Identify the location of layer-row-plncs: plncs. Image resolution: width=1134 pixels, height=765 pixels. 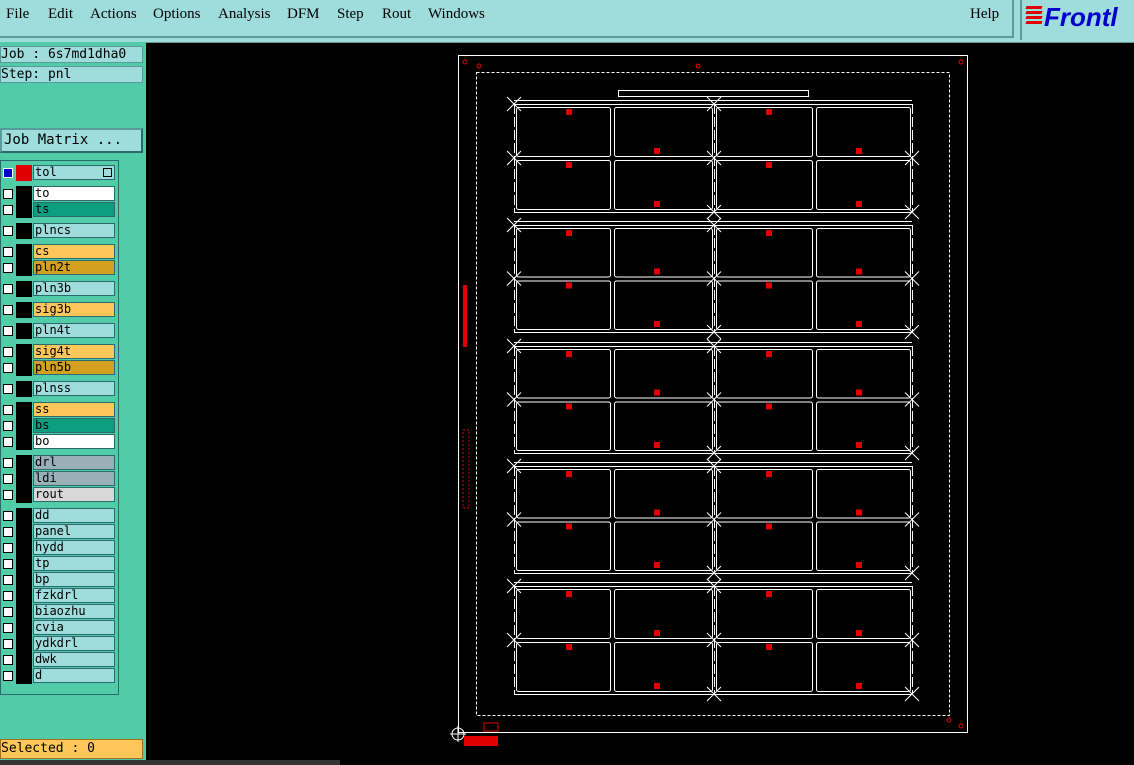
(59, 231).